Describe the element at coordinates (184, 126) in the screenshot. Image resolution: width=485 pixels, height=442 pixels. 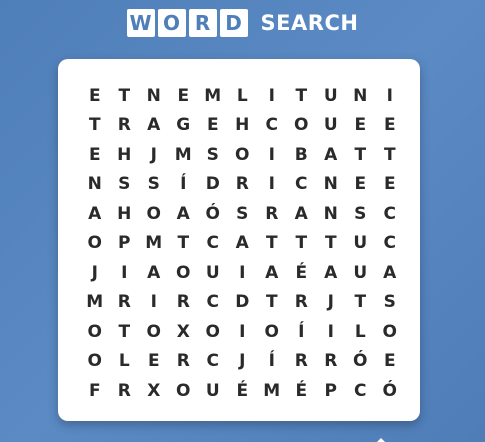
I see `grid-cell: G` at that location.